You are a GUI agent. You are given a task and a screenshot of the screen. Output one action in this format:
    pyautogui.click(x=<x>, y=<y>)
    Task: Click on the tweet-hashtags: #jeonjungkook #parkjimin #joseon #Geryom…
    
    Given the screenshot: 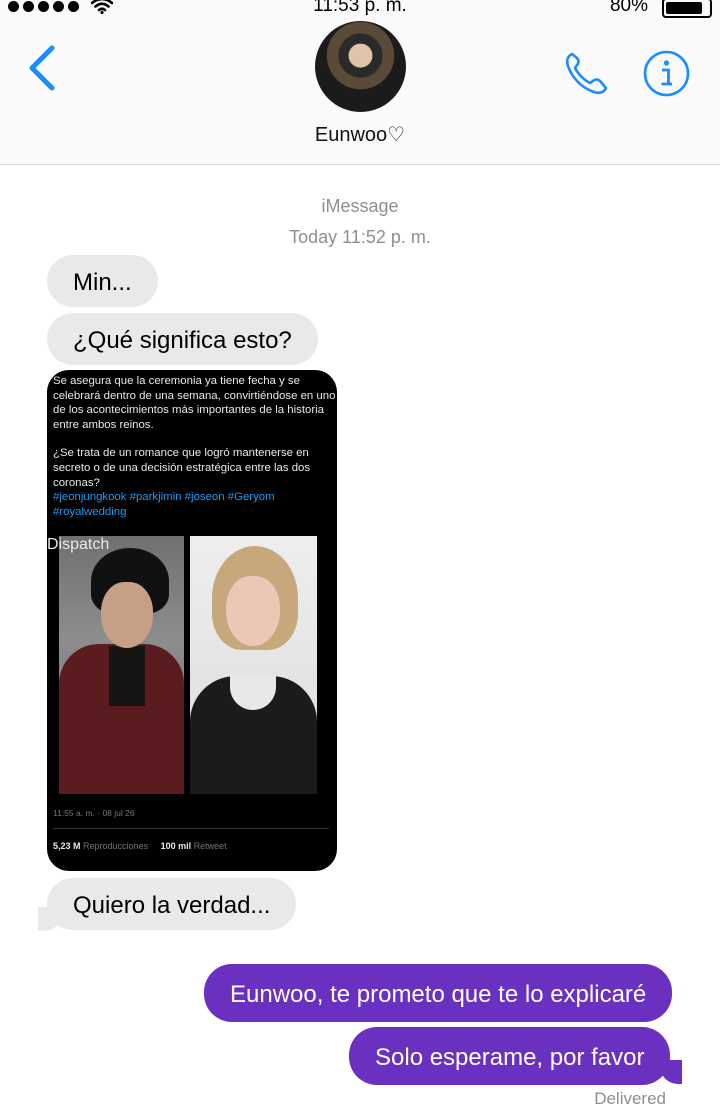 What is the action you would take?
    pyautogui.click(x=164, y=504)
    